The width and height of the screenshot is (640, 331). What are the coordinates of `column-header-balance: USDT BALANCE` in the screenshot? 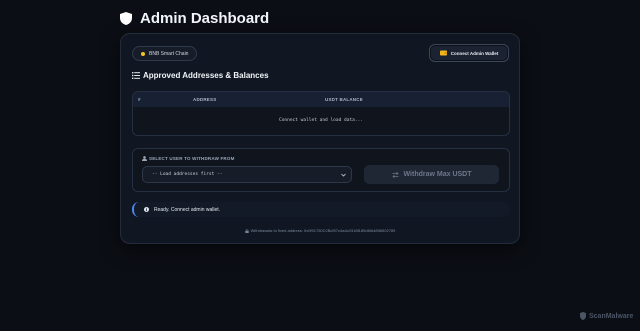 It's located at (344, 99).